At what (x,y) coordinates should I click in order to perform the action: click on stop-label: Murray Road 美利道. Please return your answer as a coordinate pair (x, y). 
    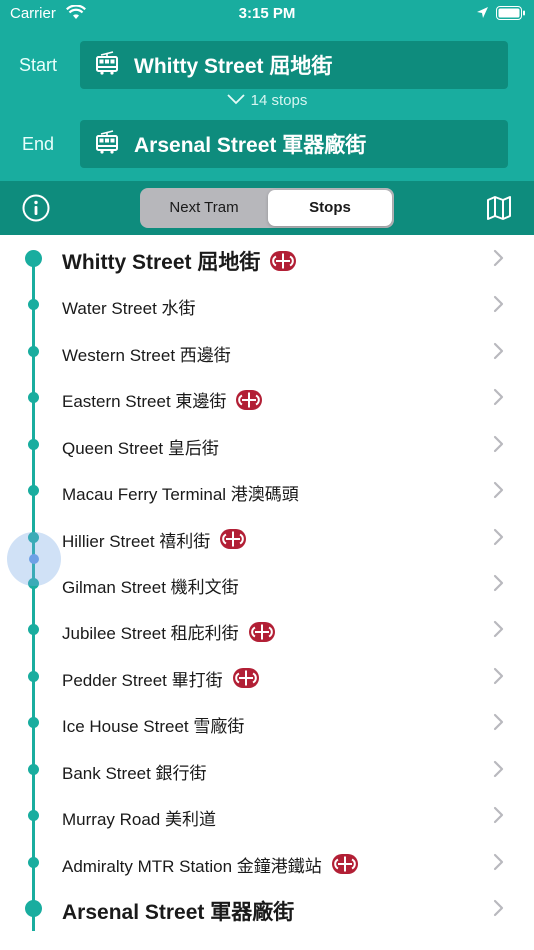
    Looking at the image, I should click on (139, 817).